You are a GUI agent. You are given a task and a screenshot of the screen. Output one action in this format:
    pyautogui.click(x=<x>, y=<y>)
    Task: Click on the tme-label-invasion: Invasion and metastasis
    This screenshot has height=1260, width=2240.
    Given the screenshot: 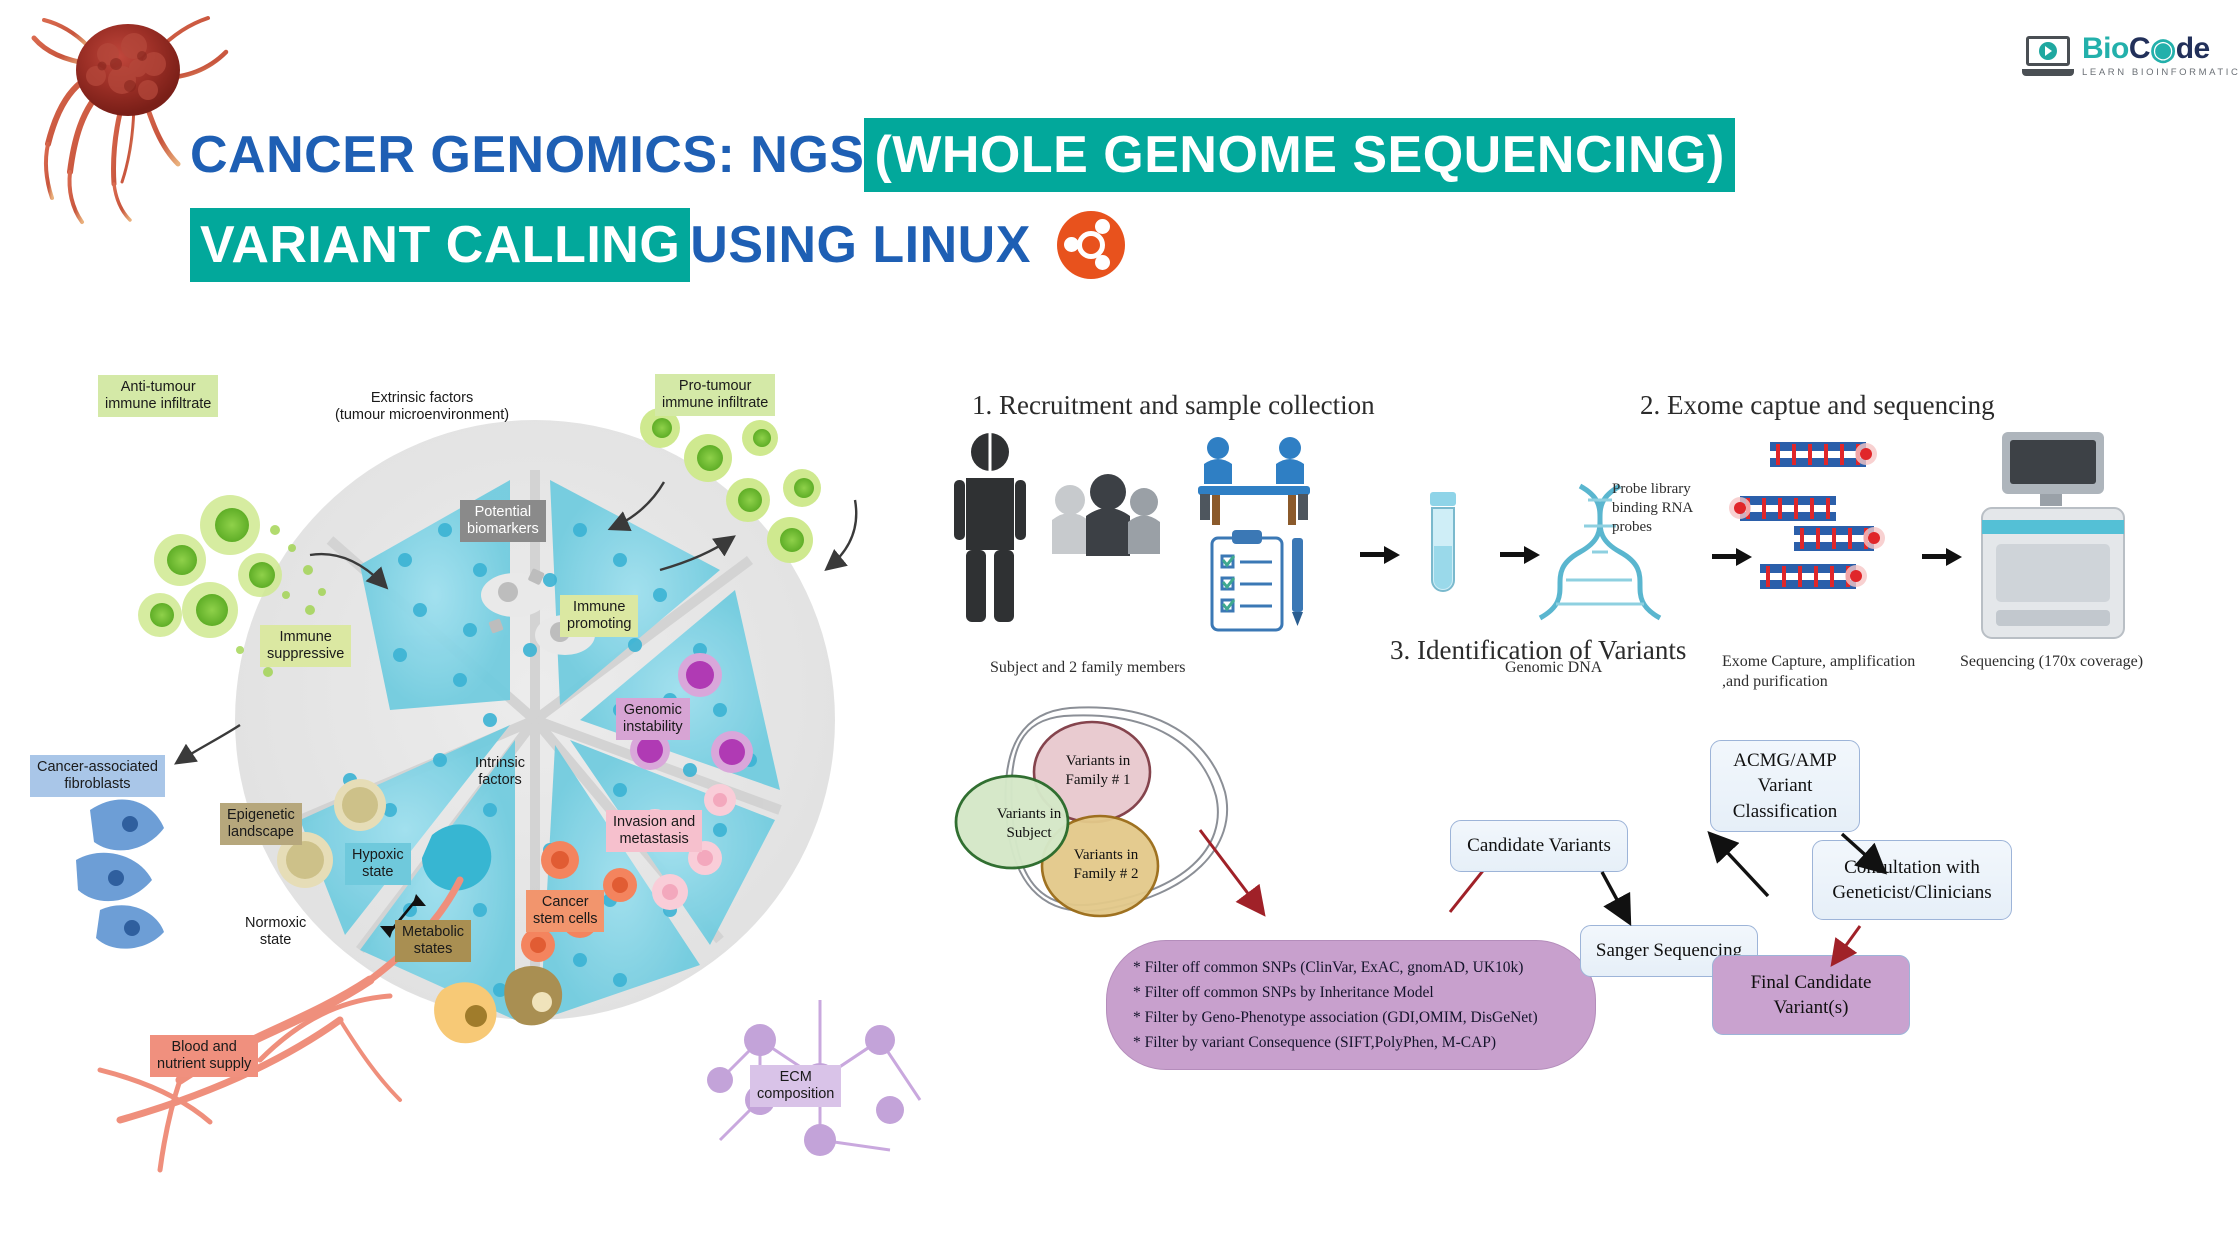 What is the action you would take?
    pyautogui.click(x=654, y=831)
    